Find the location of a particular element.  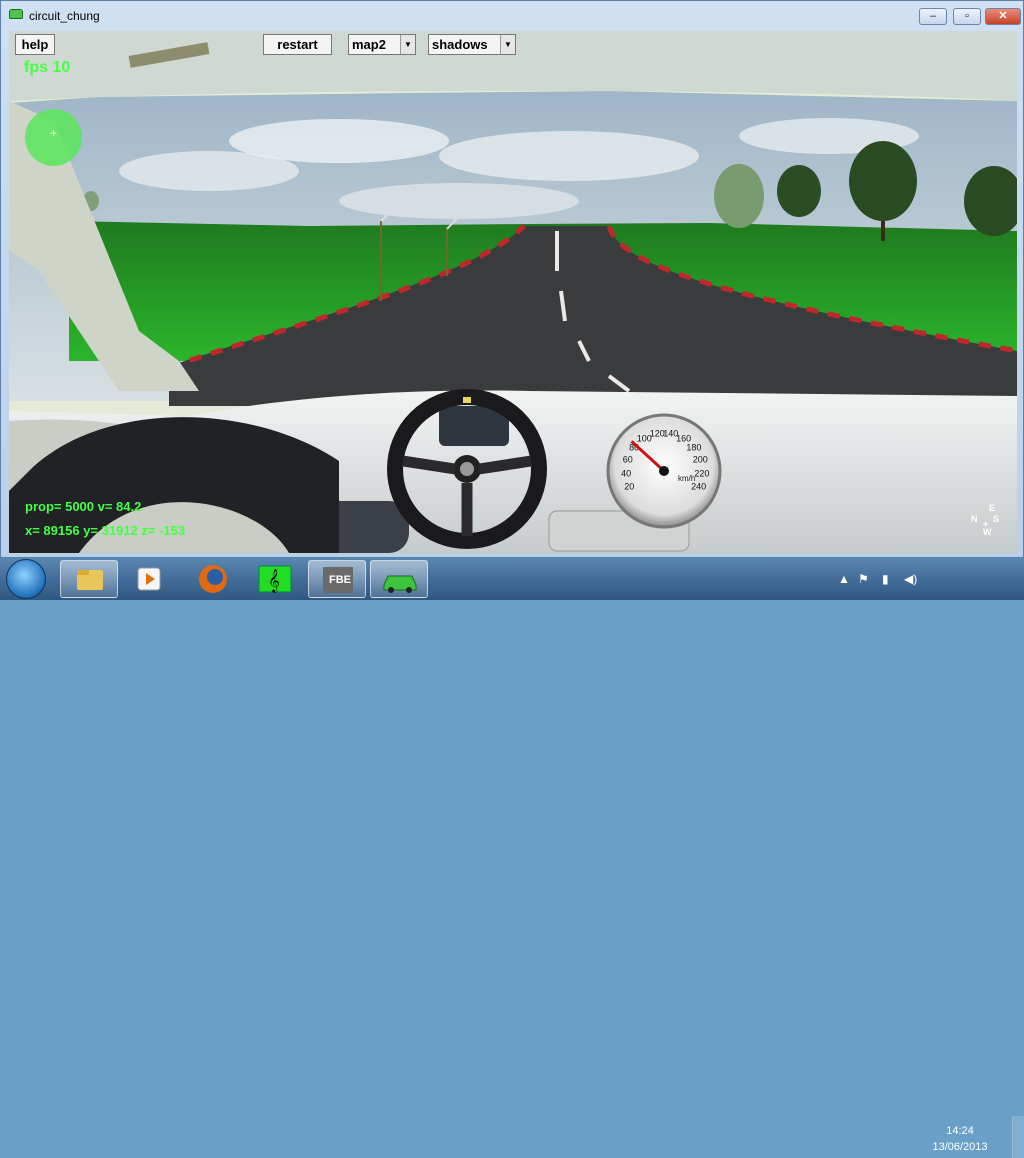

telemetry-prop-speed: prop= 5000 v= 84.2 is located at coordinates (83, 506).